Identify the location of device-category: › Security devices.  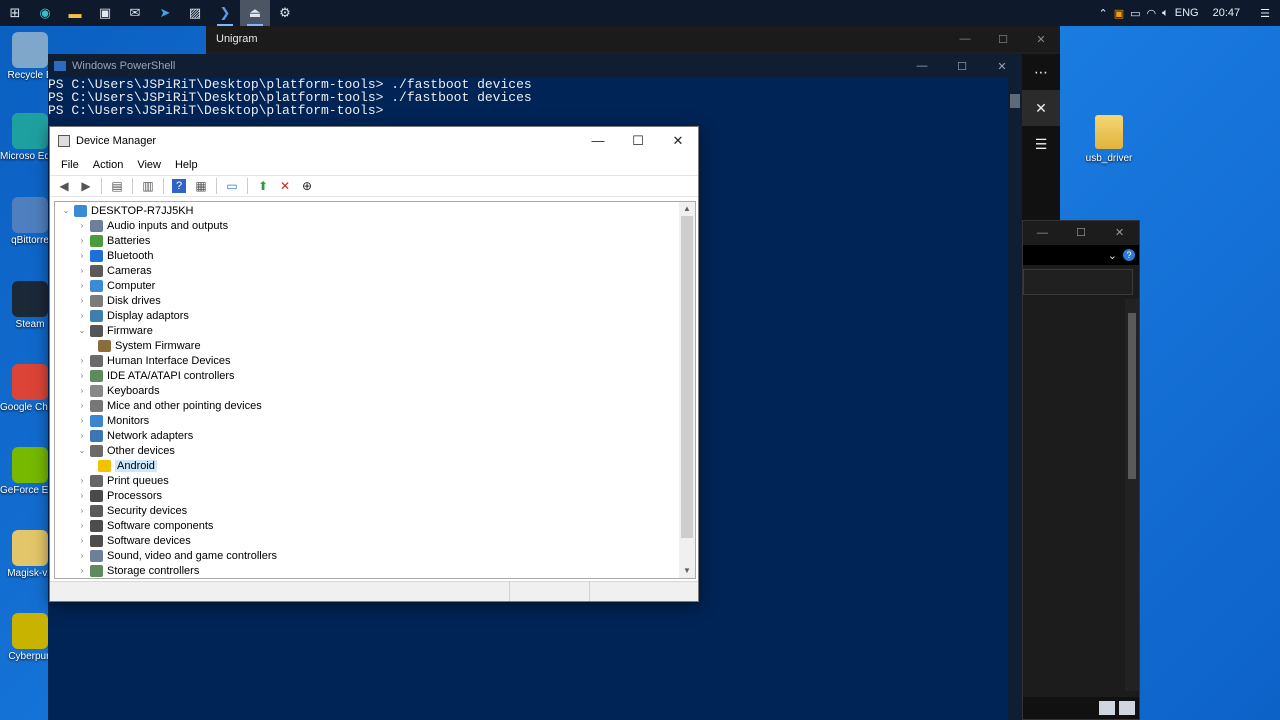
(132, 510).